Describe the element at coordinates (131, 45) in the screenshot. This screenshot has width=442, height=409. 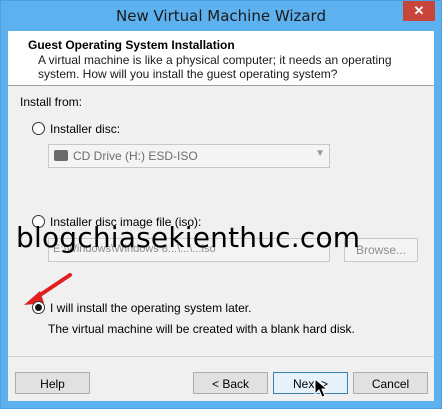
I see `page-title: Guest Operating System Installation` at that location.